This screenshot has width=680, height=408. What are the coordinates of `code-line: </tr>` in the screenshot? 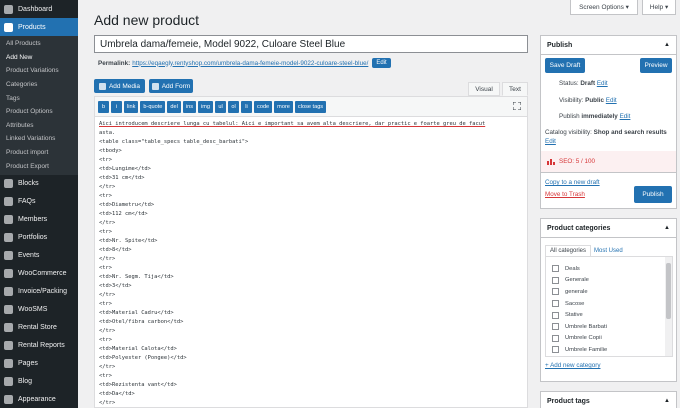 It's located at (107, 187).